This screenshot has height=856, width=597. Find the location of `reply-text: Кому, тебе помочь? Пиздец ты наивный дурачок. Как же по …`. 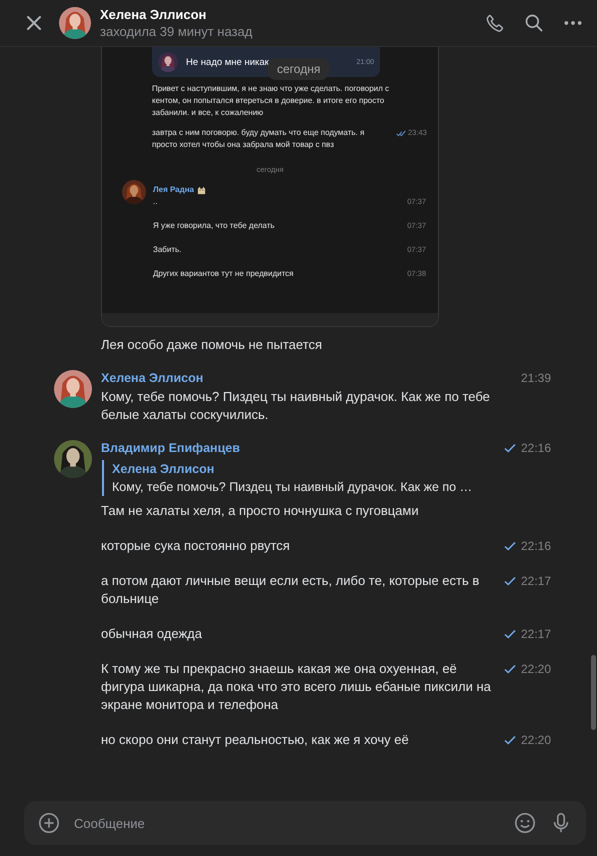

reply-text: Кому, тебе помочь? Пиздец ты наивный дурачок. Как же по … is located at coordinates (293, 487).